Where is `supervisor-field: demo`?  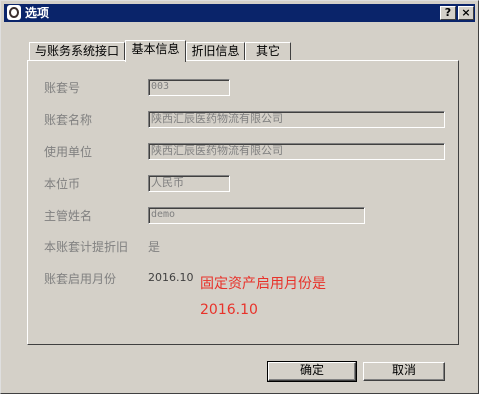
supervisor-field: demo is located at coordinates (256, 215).